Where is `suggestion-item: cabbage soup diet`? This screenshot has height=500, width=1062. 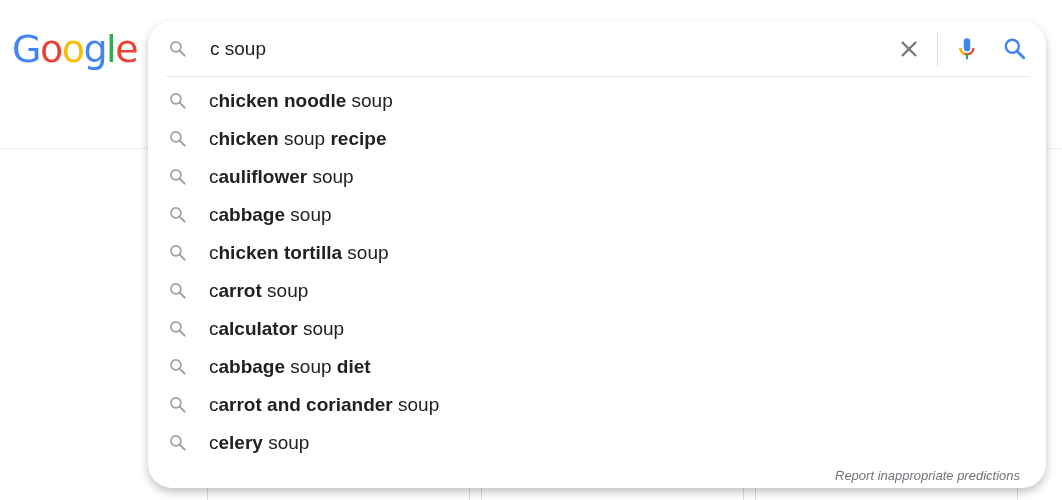
suggestion-item: cabbage soup diet is located at coordinates (597, 367).